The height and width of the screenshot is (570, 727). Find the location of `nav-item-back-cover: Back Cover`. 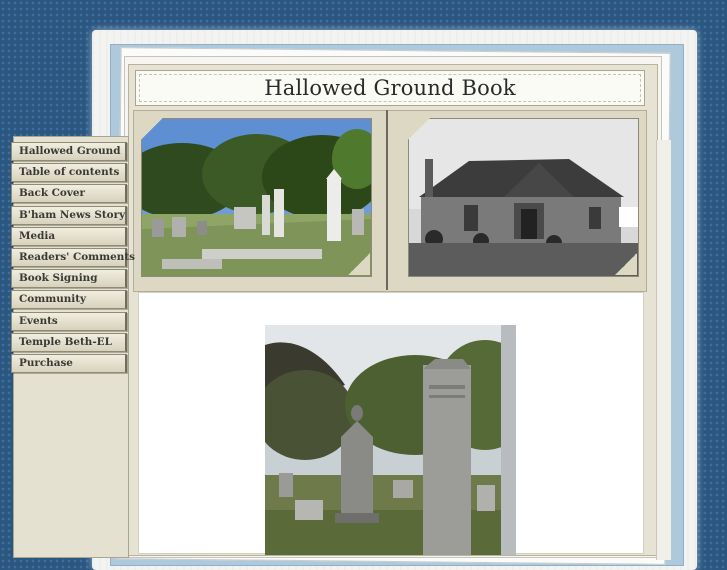

nav-item-back-cover: Back Cover is located at coordinates (69, 194).